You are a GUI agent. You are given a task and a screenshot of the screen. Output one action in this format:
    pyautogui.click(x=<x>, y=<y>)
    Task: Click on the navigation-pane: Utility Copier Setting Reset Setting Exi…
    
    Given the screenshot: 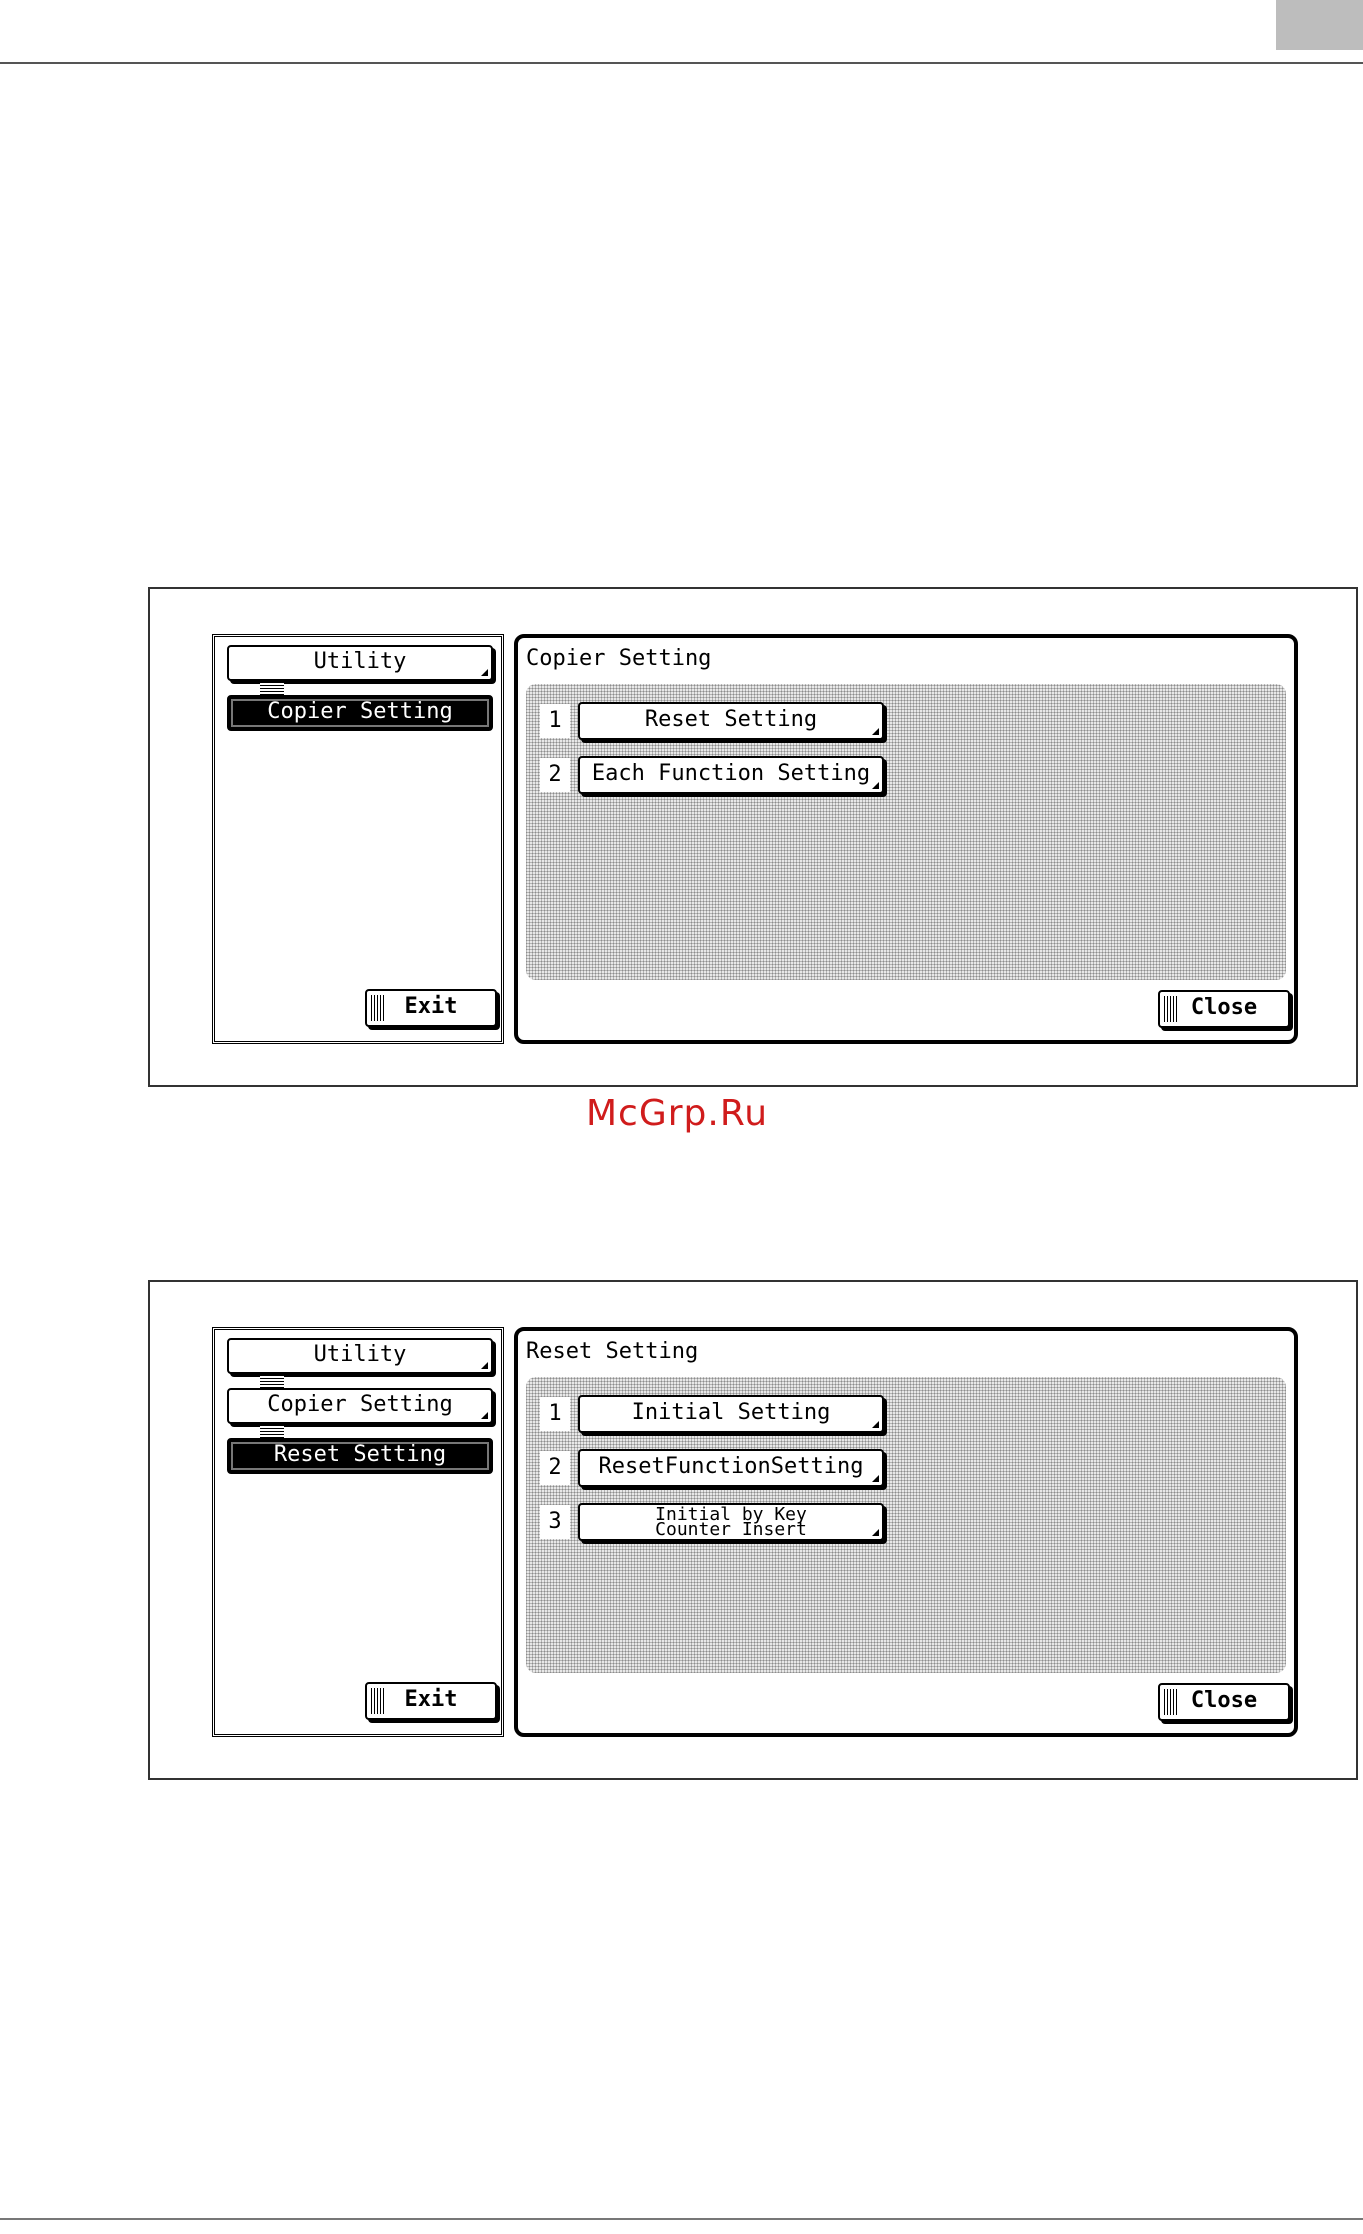 What is the action you would take?
    pyautogui.click(x=358, y=1532)
    